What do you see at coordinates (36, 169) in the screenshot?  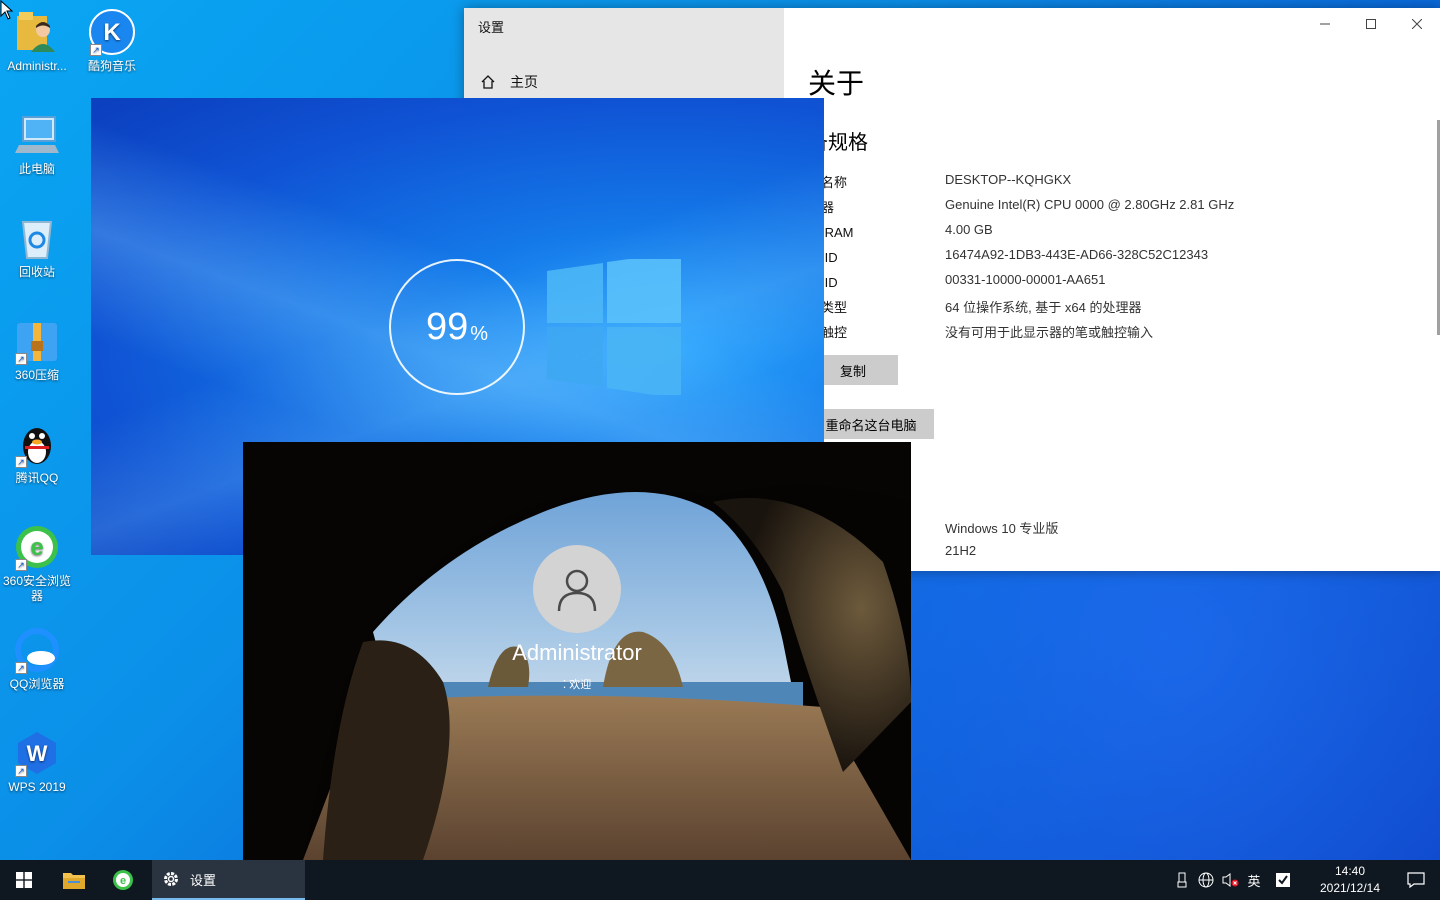 I see `desktop-icon-label: 此电脑` at bounding box center [36, 169].